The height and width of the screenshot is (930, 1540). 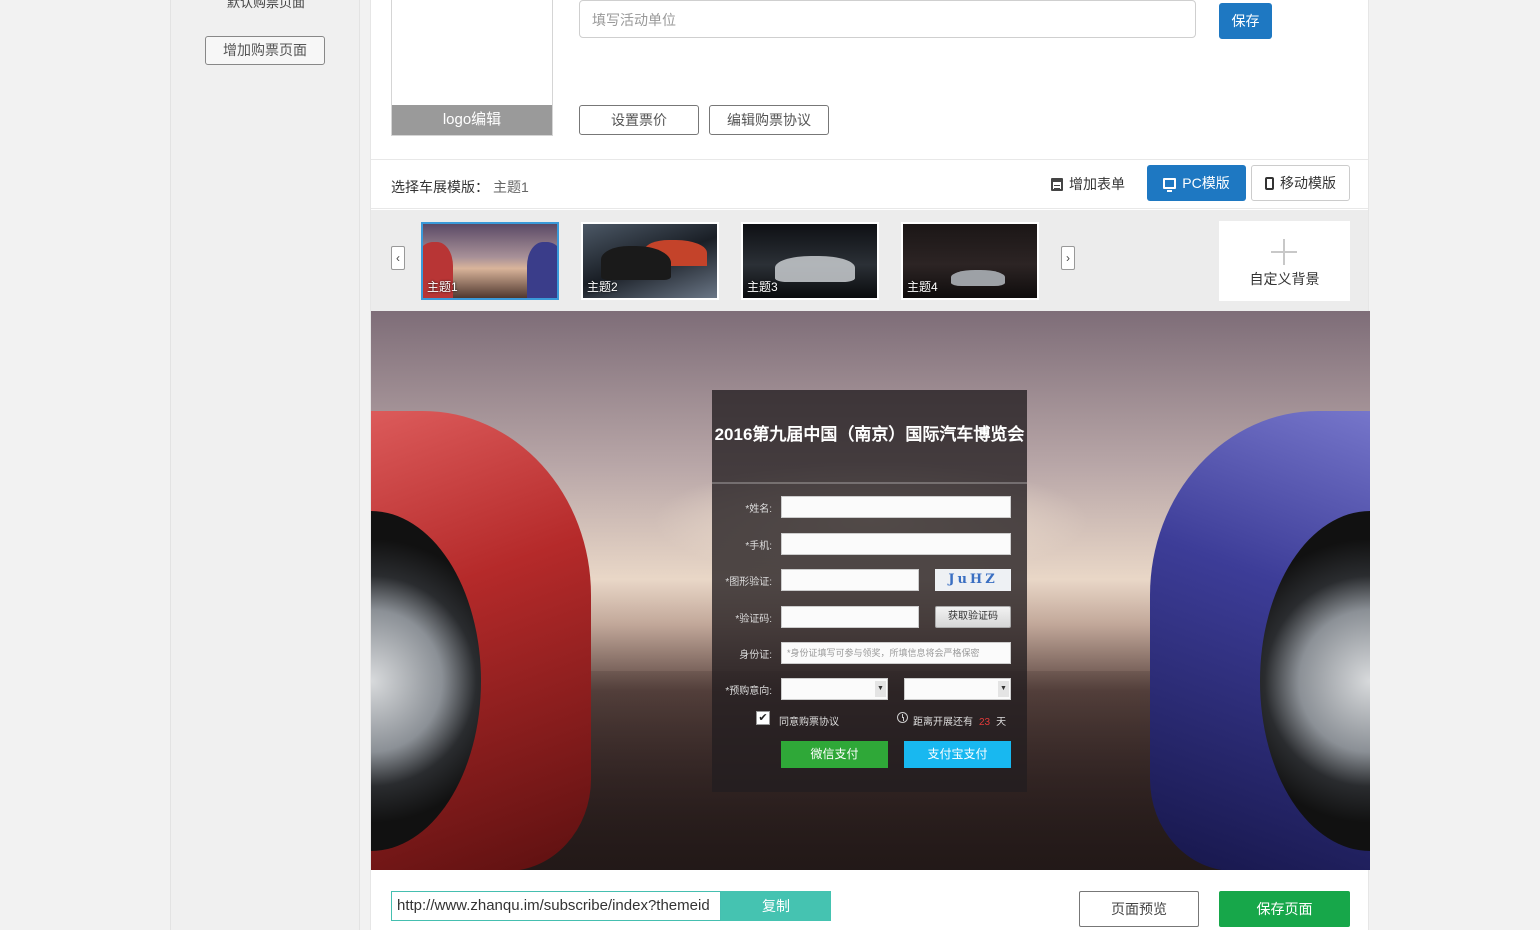 What do you see at coordinates (1001, 722) in the screenshot?
I see `countdown-suffix: 天` at bounding box center [1001, 722].